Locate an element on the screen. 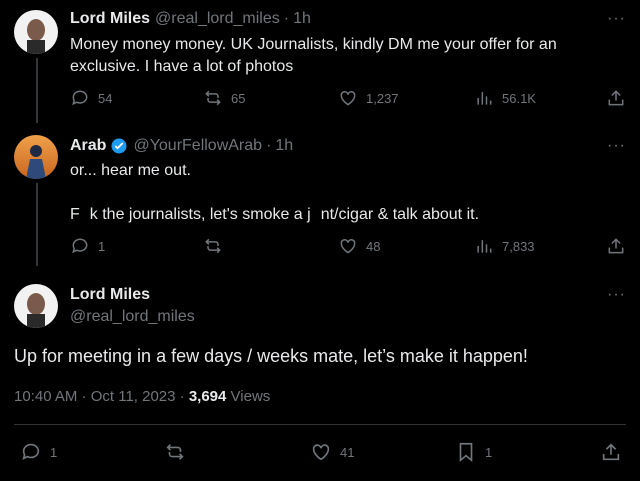  author-handle: @YourFellowArab is located at coordinates (197, 146).